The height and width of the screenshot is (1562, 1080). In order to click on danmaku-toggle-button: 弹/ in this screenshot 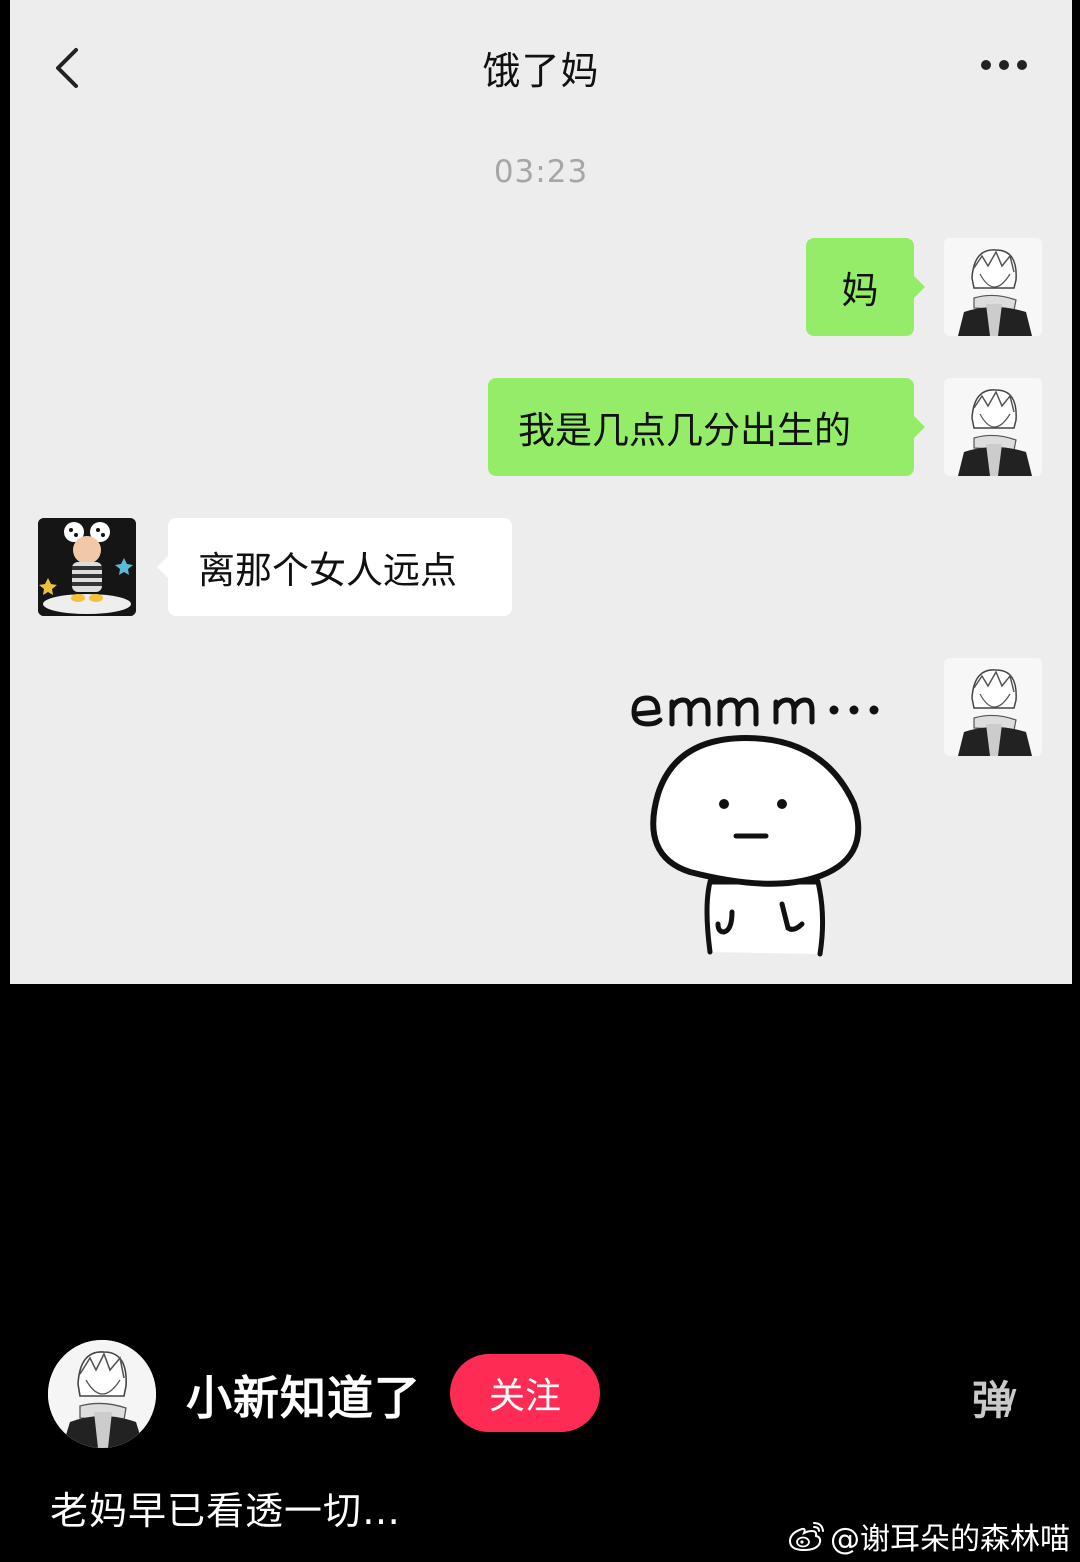, I will do `click(994, 1397)`.